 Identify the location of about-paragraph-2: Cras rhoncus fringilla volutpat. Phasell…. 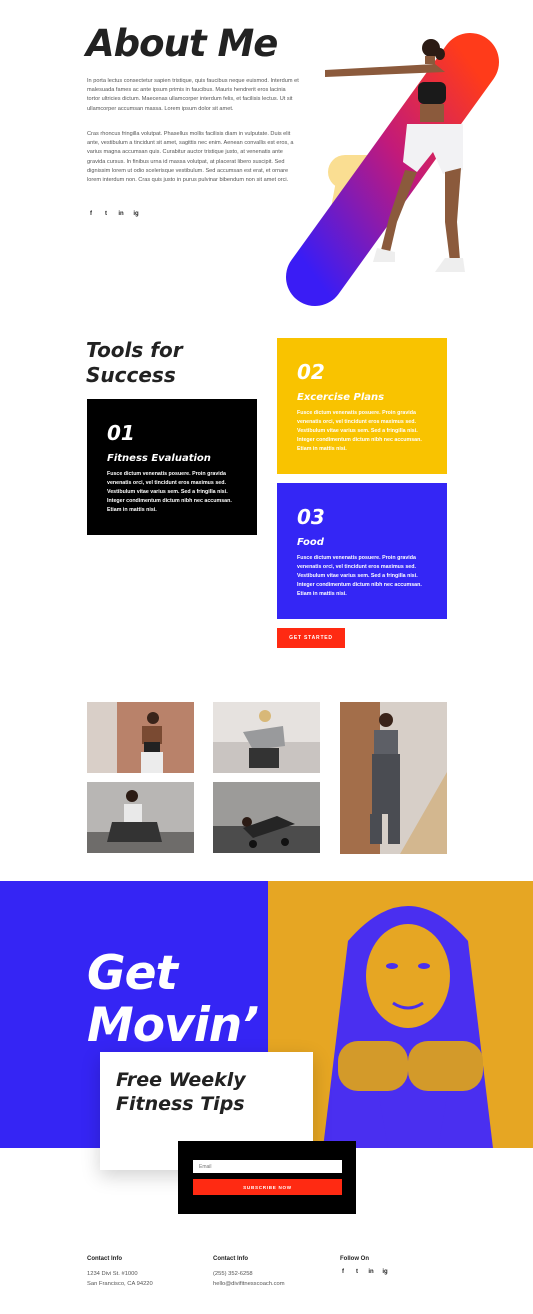
(190, 157).